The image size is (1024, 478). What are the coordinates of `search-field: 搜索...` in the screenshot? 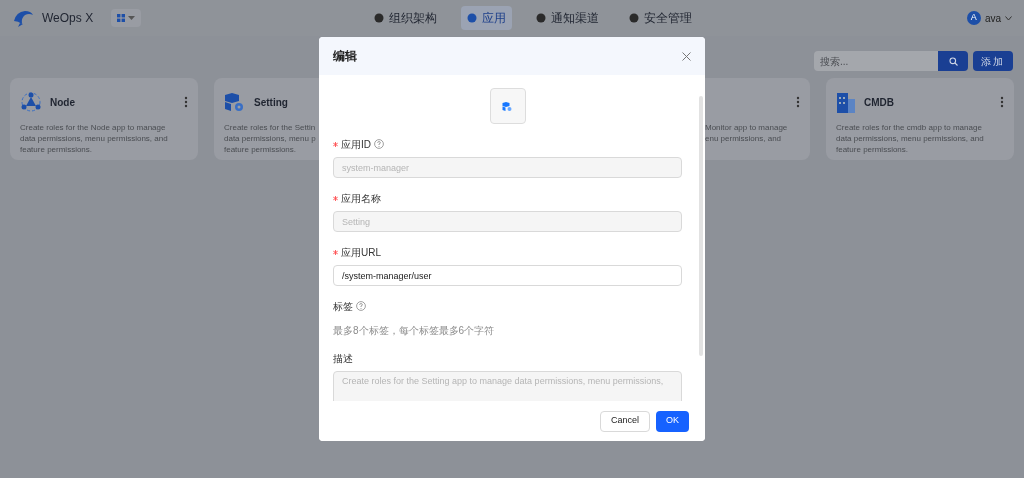 It's located at (876, 61).